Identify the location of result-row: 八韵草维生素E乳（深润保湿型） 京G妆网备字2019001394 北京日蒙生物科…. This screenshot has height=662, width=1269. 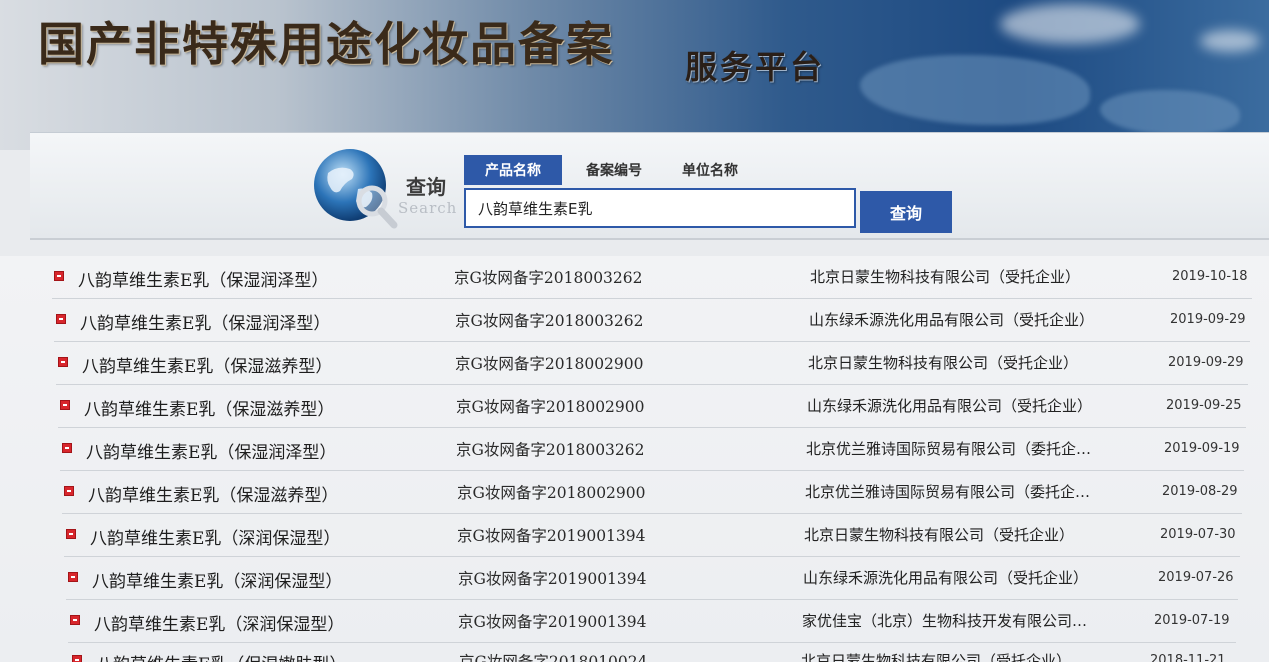
(634, 535).